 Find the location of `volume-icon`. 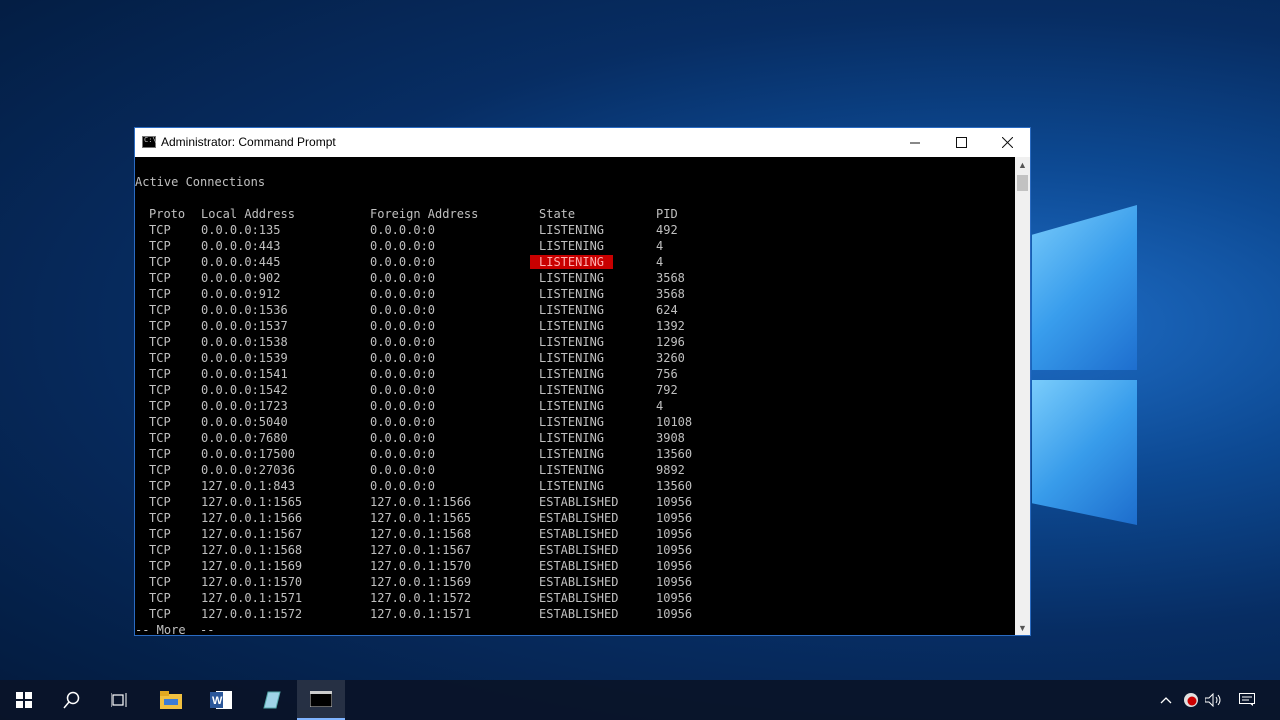

volume-icon is located at coordinates (1213, 700).